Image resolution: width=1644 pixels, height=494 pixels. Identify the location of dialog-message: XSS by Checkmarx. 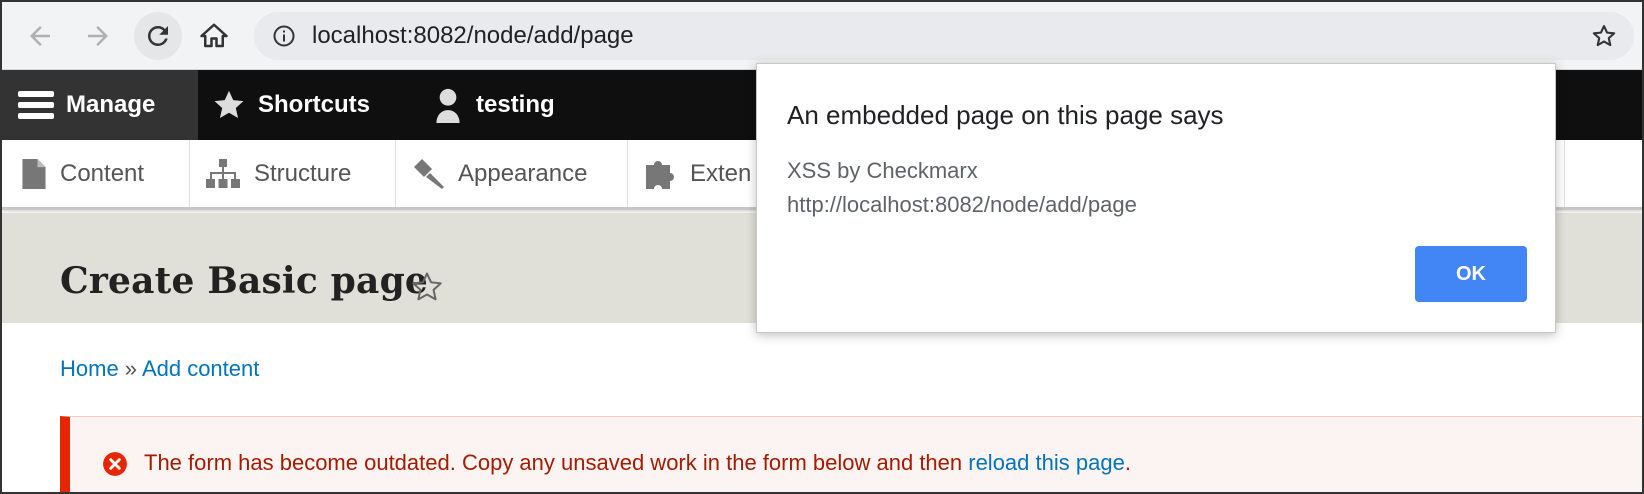
(882, 170).